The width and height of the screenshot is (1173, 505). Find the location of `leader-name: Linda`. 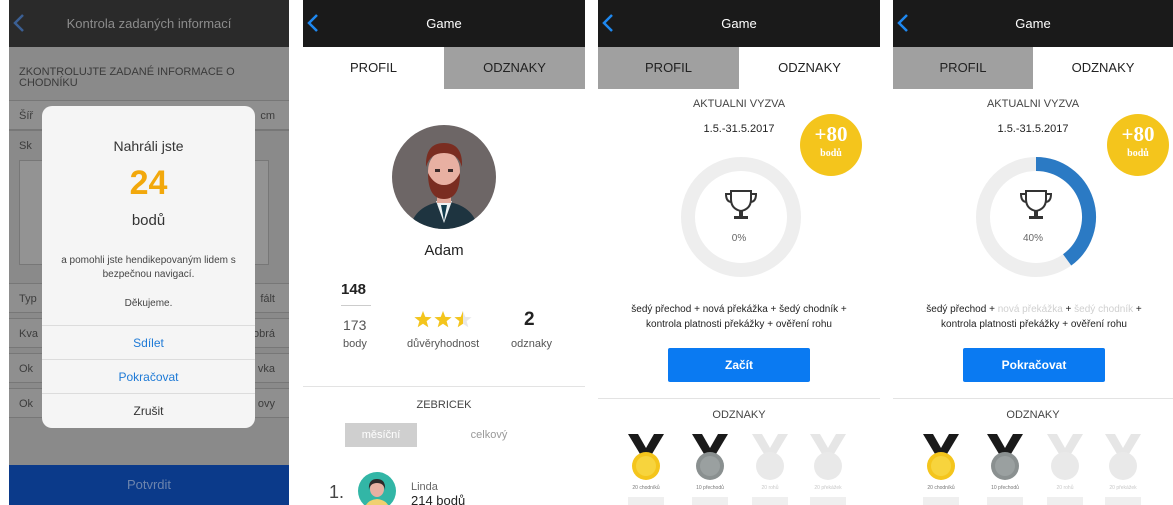

leader-name: Linda is located at coordinates (424, 487).